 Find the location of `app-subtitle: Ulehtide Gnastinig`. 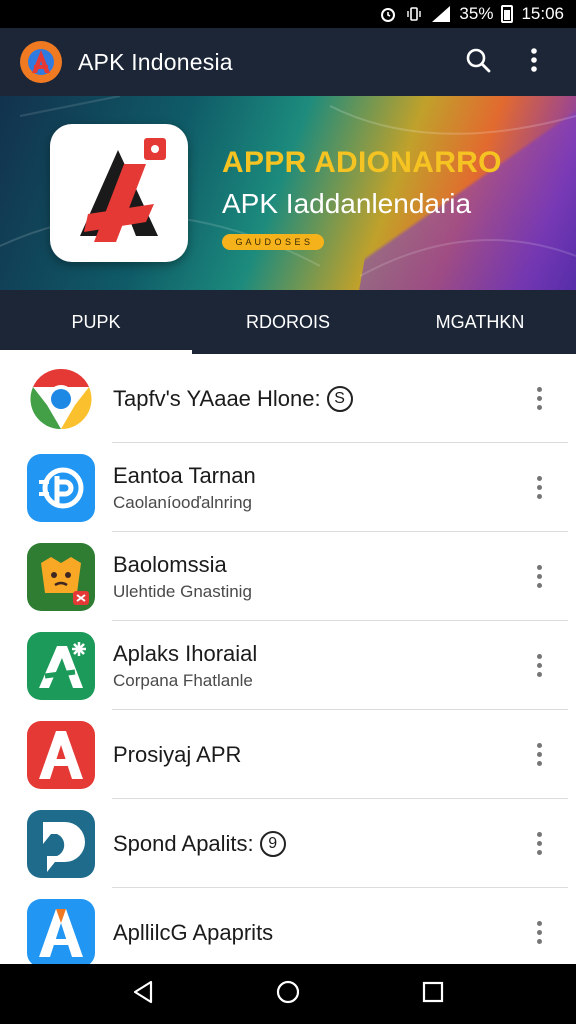

app-subtitle: Ulehtide Gnastinig is located at coordinates (182, 591).